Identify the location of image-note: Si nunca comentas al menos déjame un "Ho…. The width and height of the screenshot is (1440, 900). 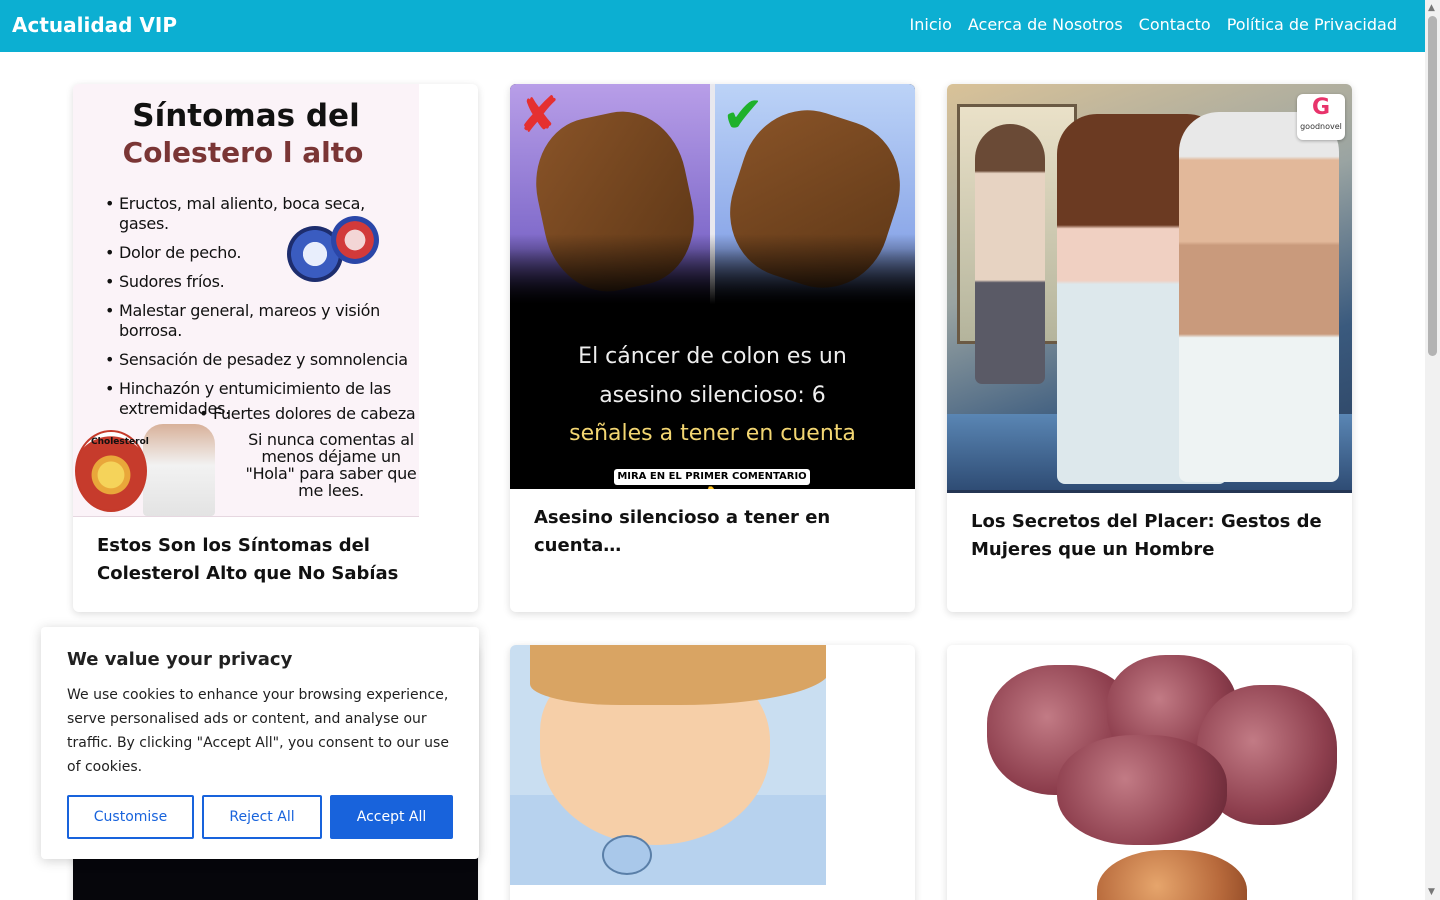
(331, 465).